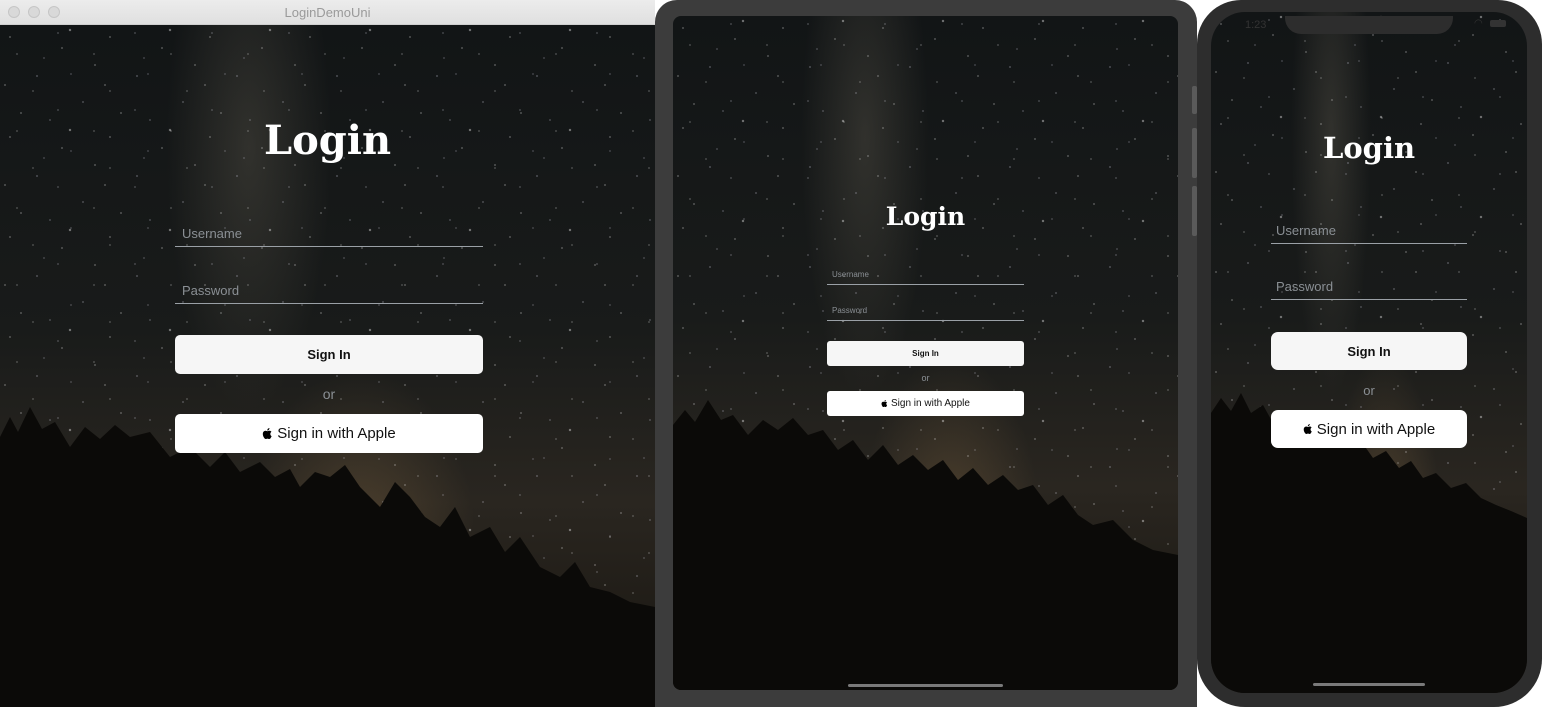  What do you see at coordinates (1478, 23) in the screenshot?
I see `wifi-icon: ◠` at bounding box center [1478, 23].